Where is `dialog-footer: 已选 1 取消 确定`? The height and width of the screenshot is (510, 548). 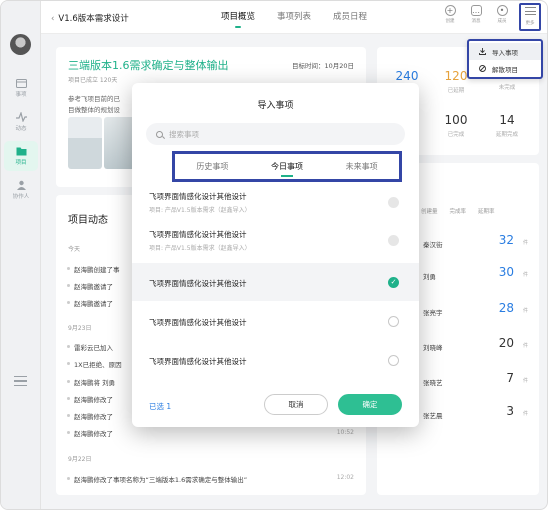 dialog-footer: 已选 1 取消 确定 is located at coordinates (275, 405).